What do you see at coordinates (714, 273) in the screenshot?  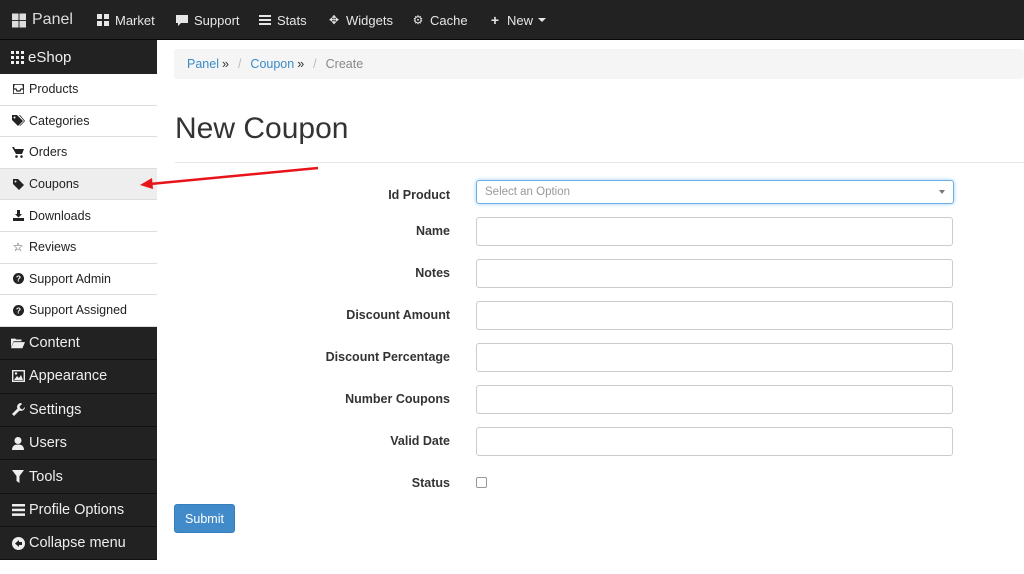 I see `notes-input` at bounding box center [714, 273].